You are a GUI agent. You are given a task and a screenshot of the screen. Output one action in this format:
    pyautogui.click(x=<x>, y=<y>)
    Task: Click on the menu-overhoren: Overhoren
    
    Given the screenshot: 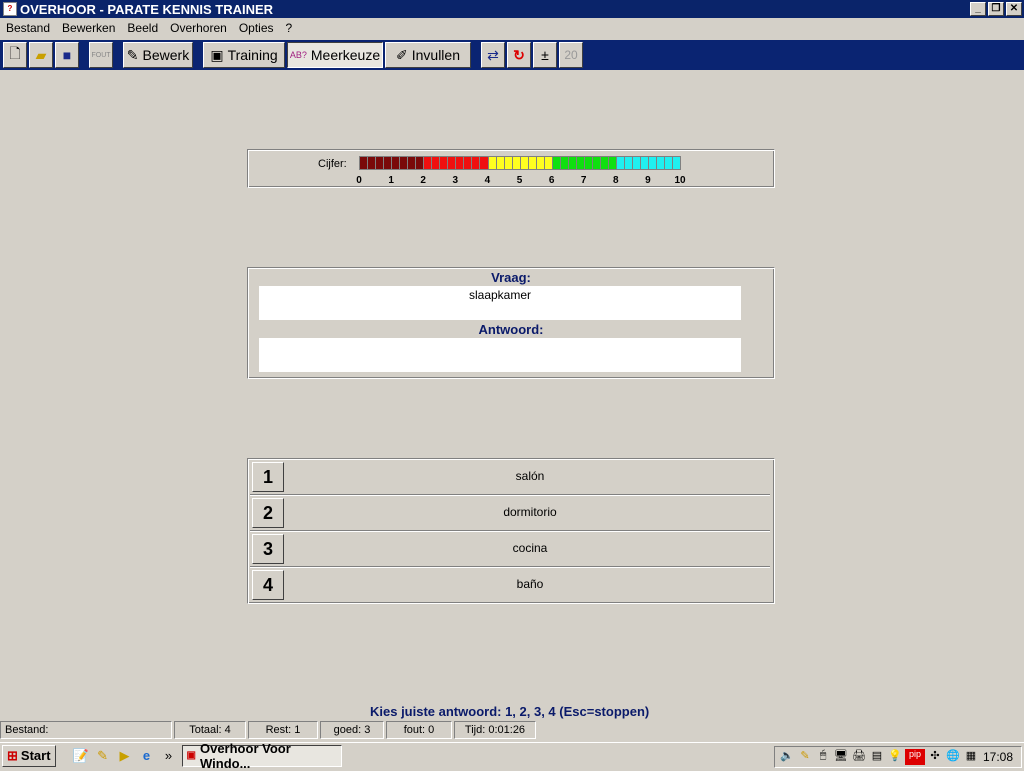 What is the action you would take?
    pyautogui.click(x=198, y=28)
    